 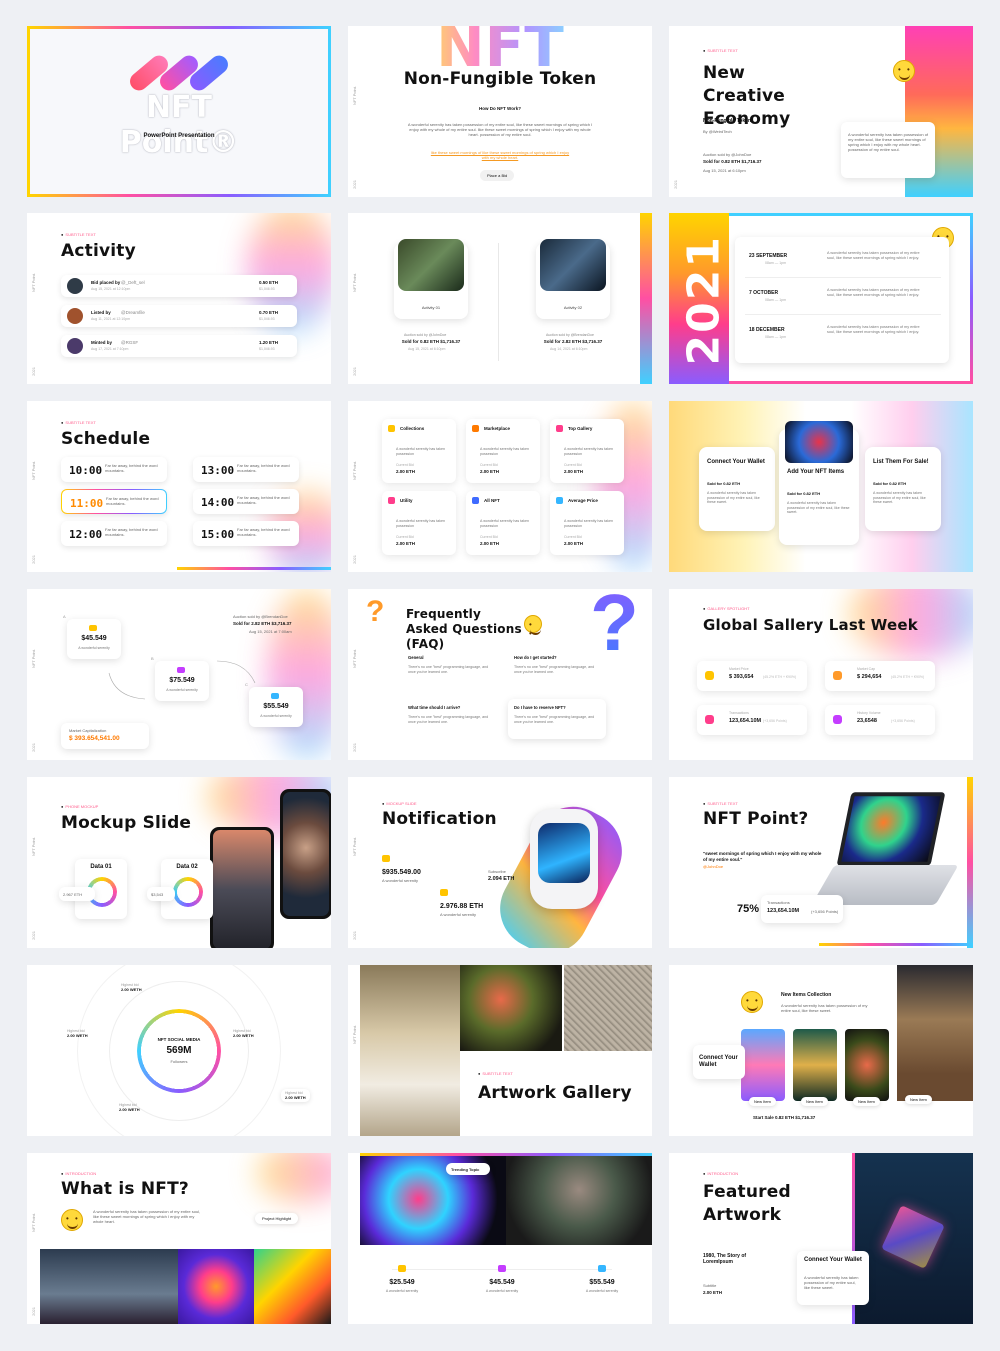 I want to click on event-time: 08am — 1pm, so click(x=776, y=337).